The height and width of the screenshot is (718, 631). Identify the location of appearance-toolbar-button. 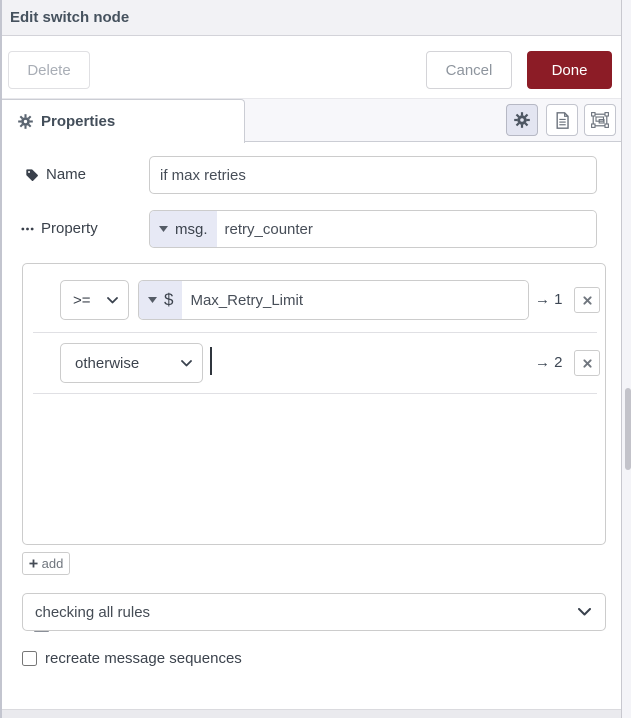
(600, 120).